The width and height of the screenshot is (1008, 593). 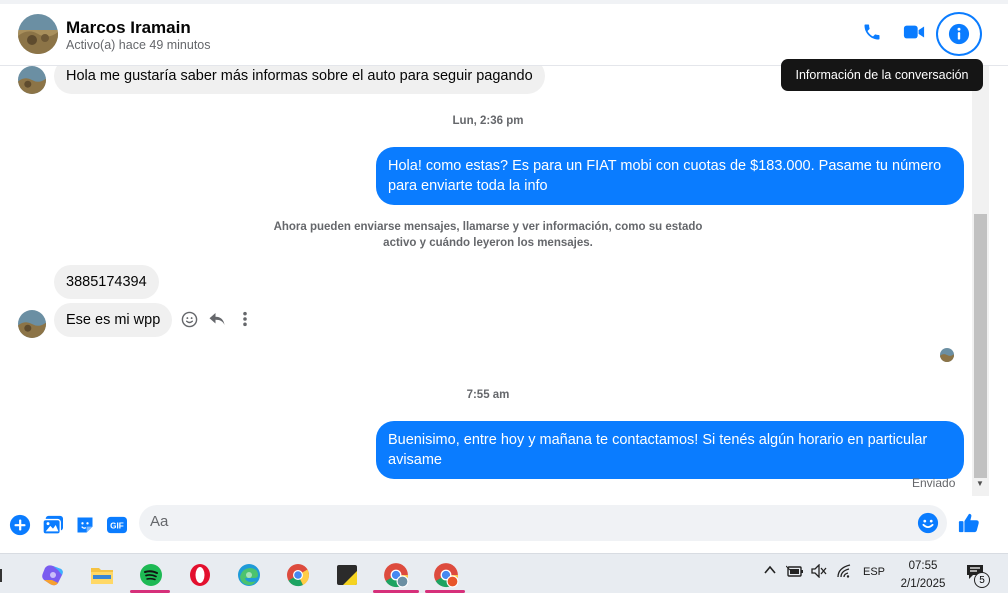 I want to click on message-input-box, so click(x=543, y=523).